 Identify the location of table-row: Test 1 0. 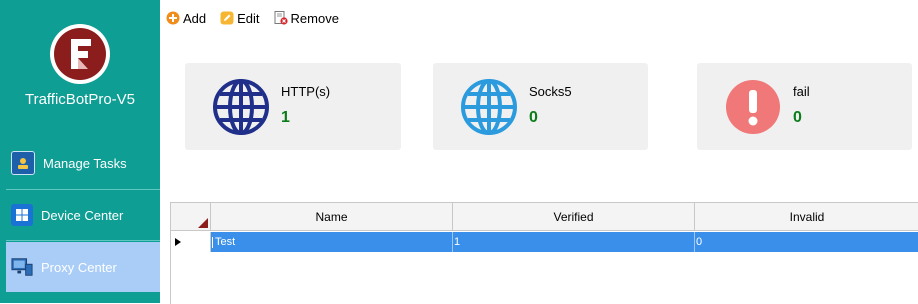
(544, 242).